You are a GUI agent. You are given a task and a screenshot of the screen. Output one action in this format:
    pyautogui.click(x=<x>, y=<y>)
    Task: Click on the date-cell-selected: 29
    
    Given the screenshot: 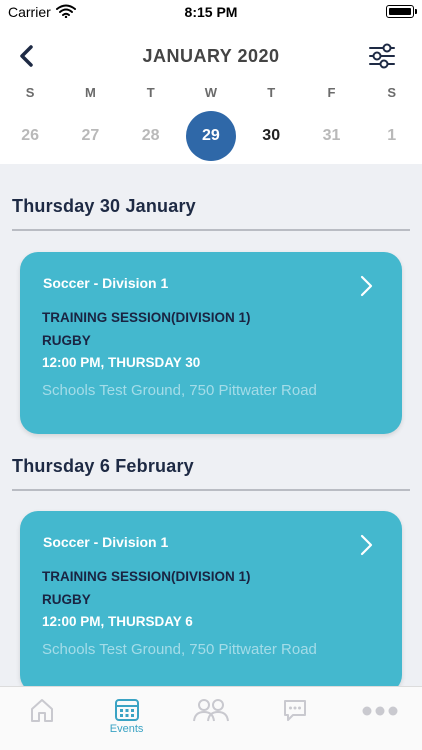 What is the action you would take?
    pyautogui.click(x=211, y=136)
    